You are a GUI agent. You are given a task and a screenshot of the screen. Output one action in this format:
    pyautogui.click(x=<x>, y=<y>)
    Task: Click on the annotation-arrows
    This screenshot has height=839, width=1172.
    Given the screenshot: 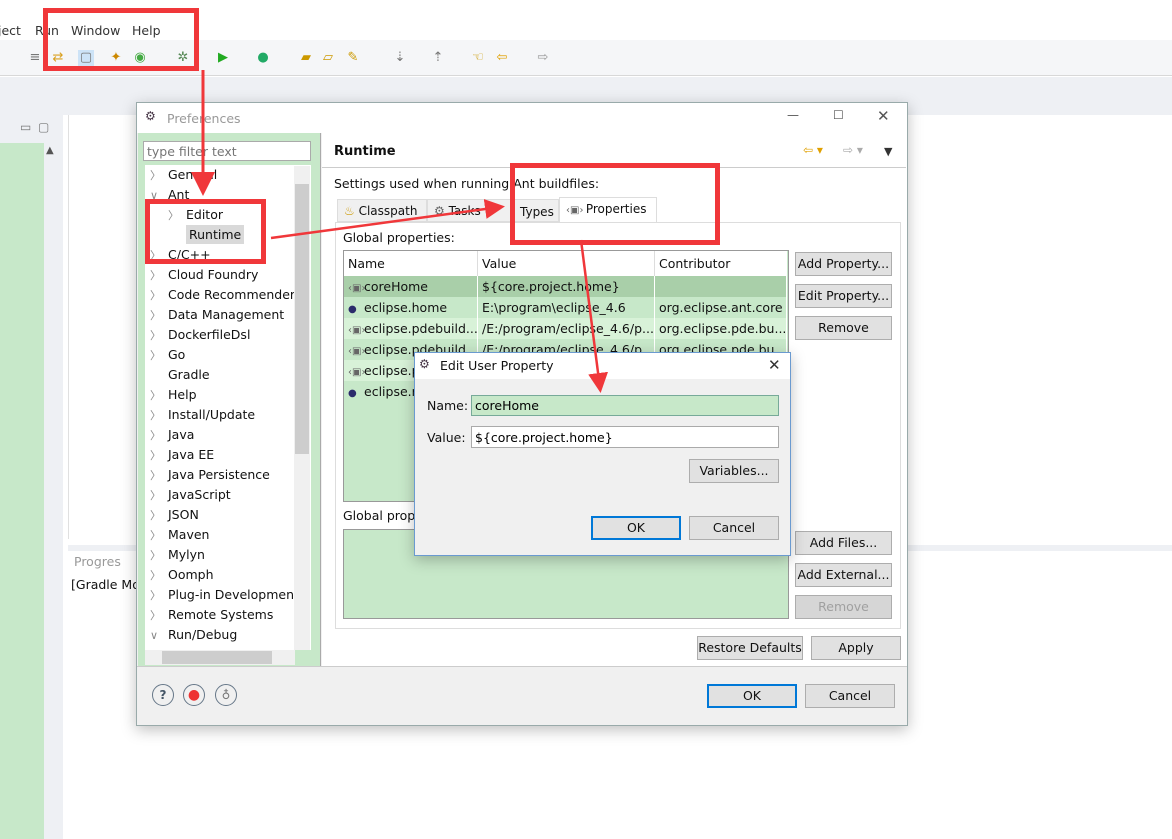 What is the action you would take?
    pyautogui.click(x=400, y=231)
    